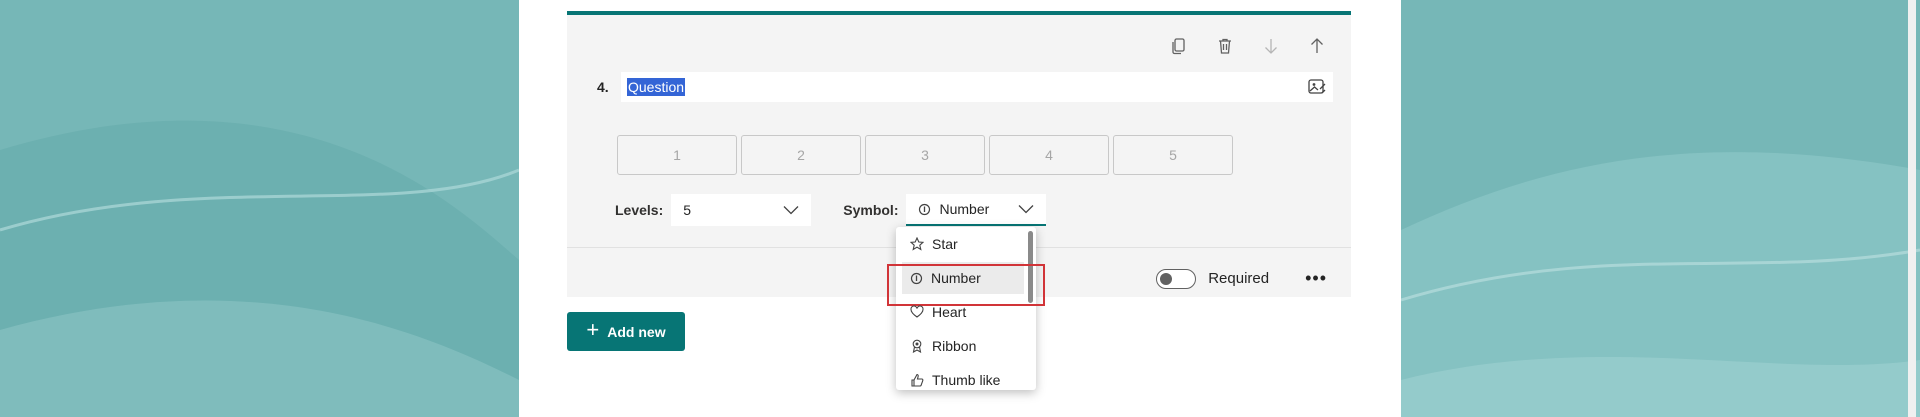 The height and width of the screenshot is (417, 1920). What do you see at coordinates (1173, 155) in the screenshot?
I see `rating-level-5: 5` at bounding box center [1173, 155].